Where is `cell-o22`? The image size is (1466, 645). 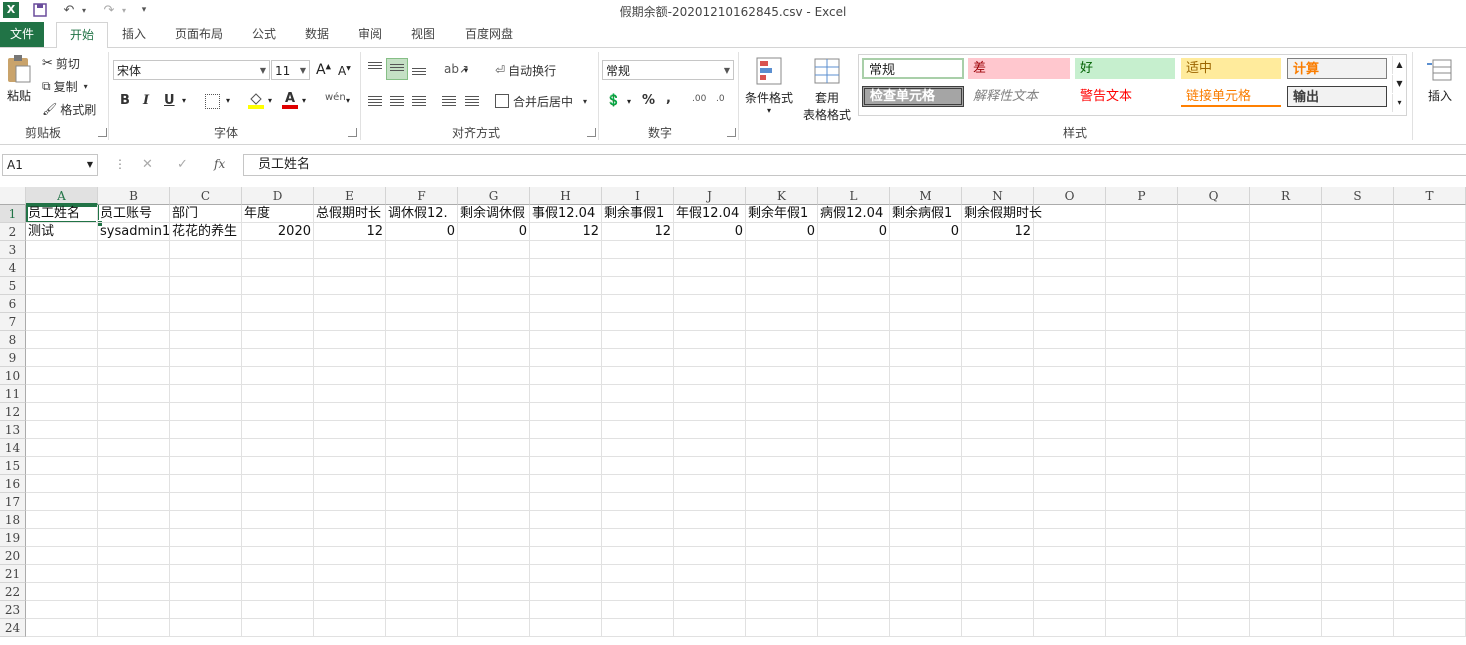
cell-o22 is located at coordinates (1070, 592).